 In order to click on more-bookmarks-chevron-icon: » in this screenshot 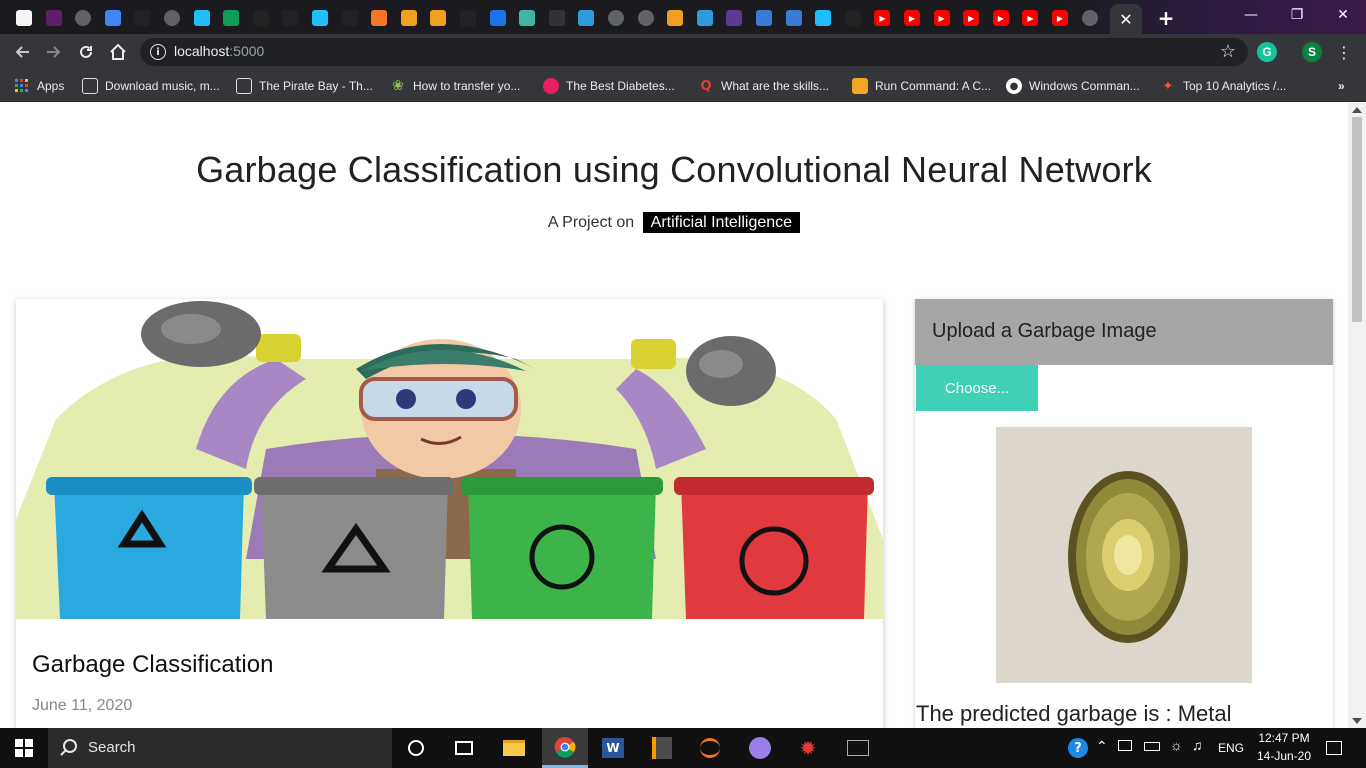, I will do `click(1341, 86)`.